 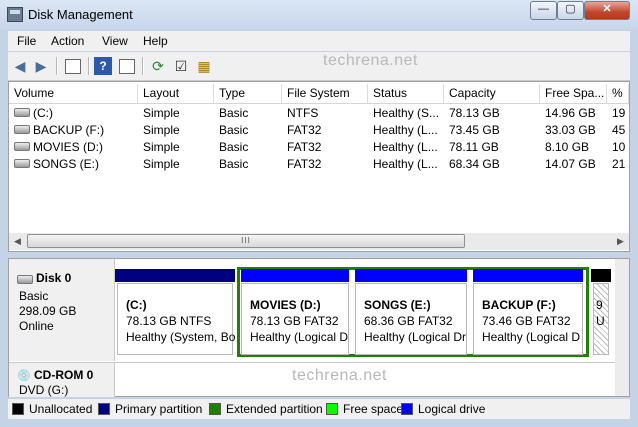 What do you see at coordinates (127, 66) in the screenshot?
I see `properties-icon` at bounding box center [127, 66].